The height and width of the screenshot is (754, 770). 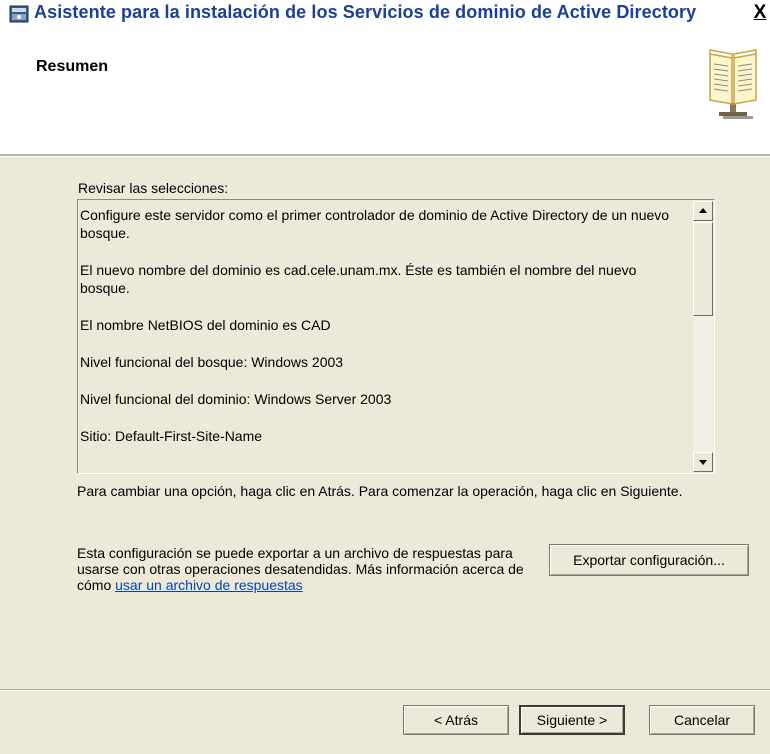 I want to click on page-title: Resumen, so click(x=72, y=66).